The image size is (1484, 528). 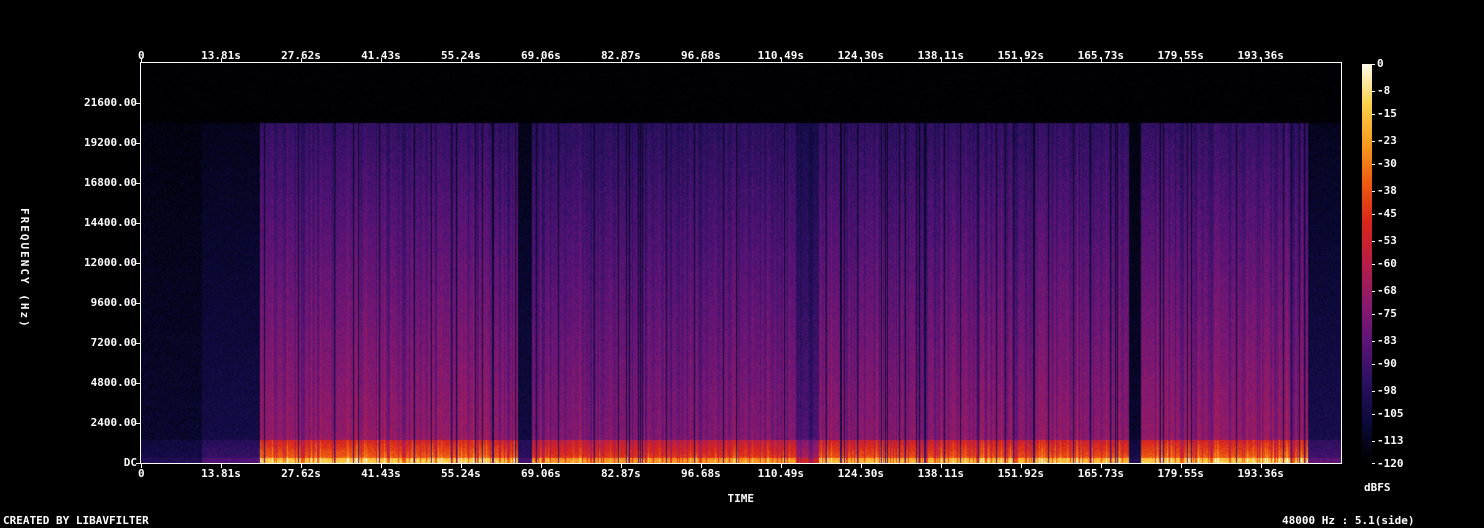 What do you see at coordinates (1387, 391) in the screenshot?
I see `colorbar-tick-label: -98` at bounding box center [1387, 391].